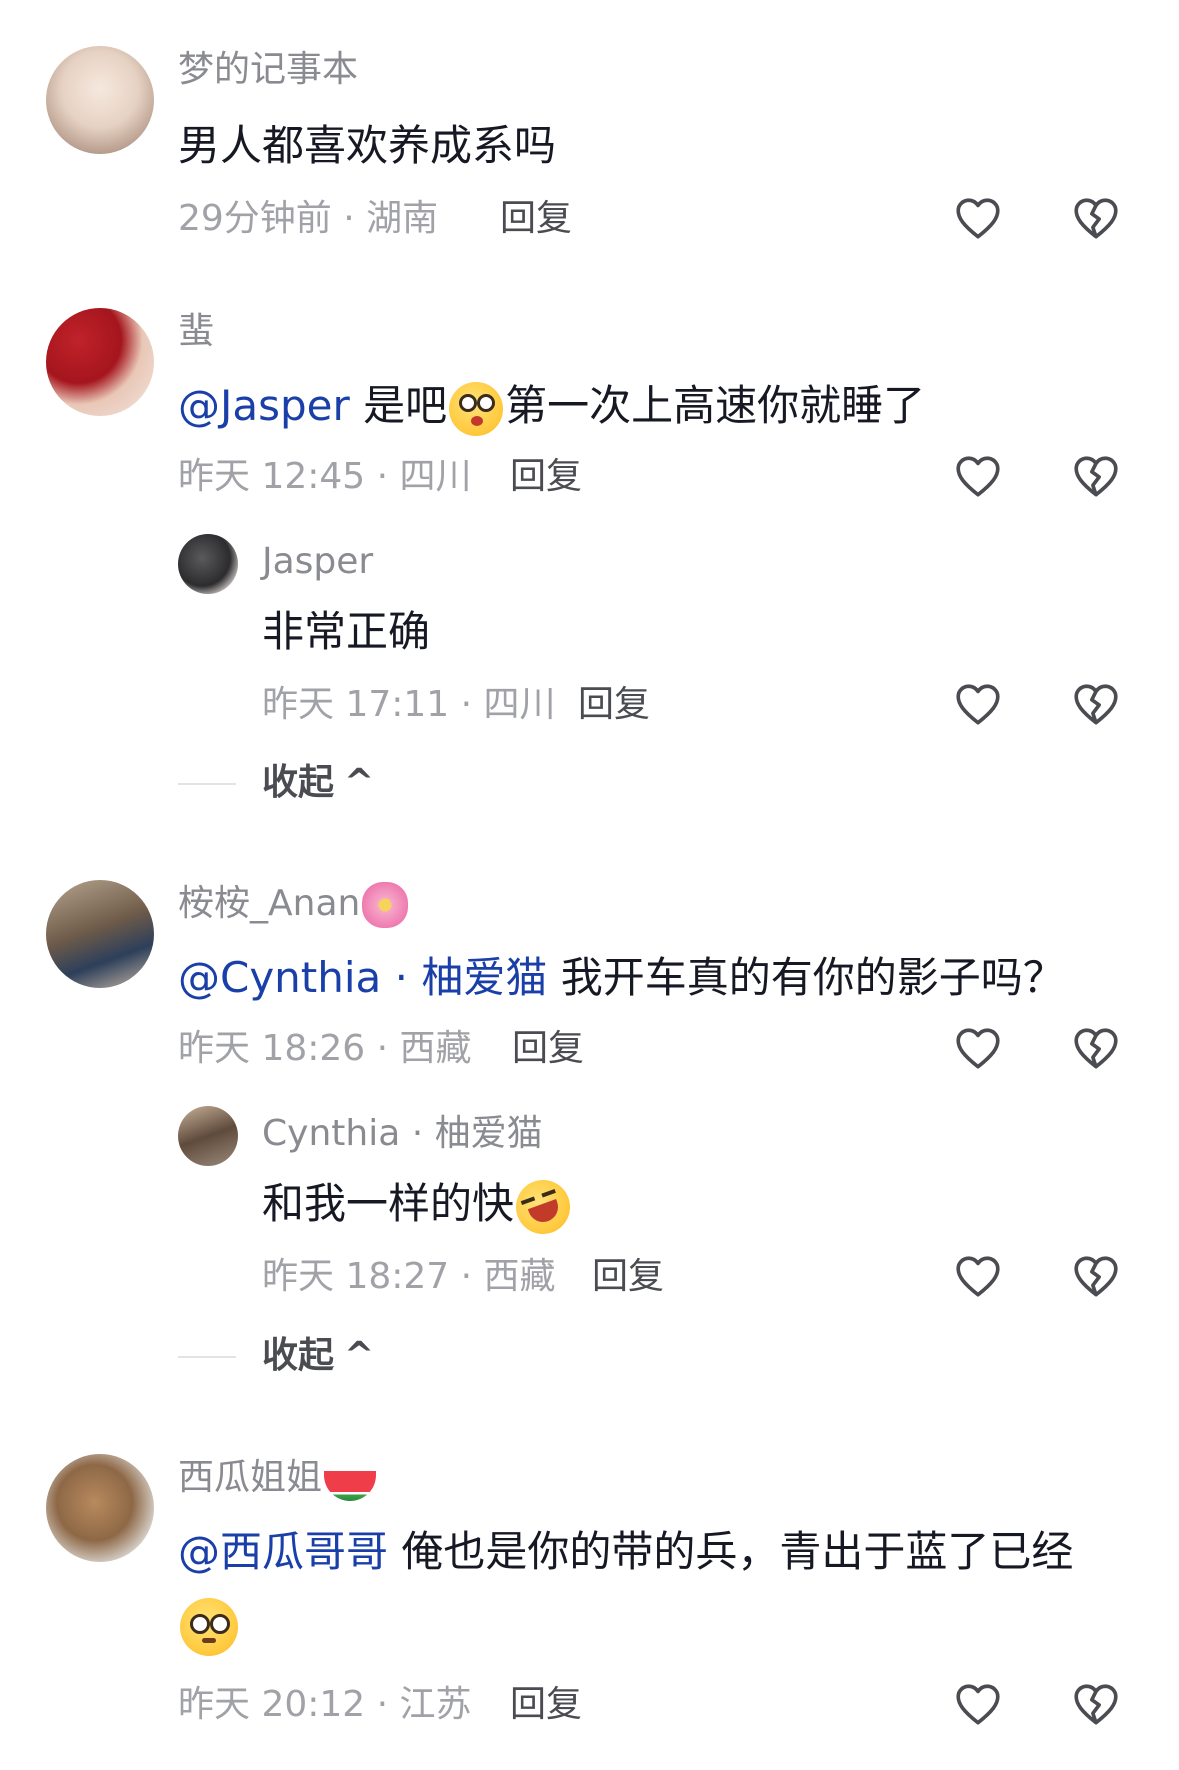 Image resolution: width=1179 pixels, height=1770 pixels. I want to click on comment-author: 梦的记事本, so click(268, 70).